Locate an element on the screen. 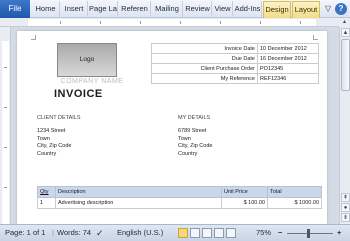 Image resolution: width=350 pixels, height=241 pixels. info-label: My Reference is located at coordinates (204, 78).